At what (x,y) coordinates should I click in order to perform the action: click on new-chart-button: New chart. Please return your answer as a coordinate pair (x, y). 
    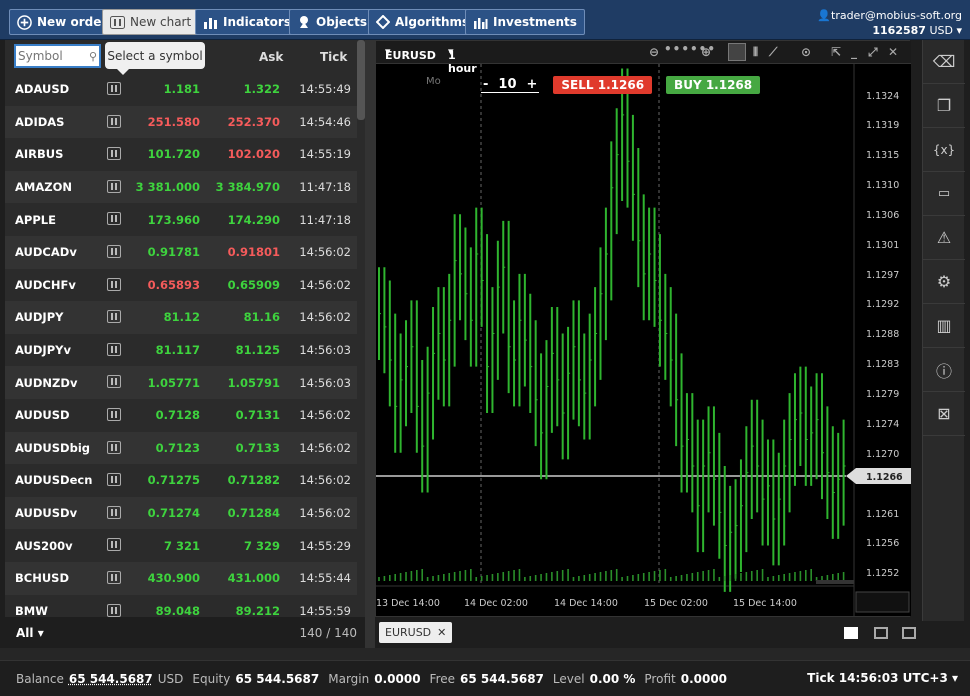
    Looking at the image, I should click on (151, 22).